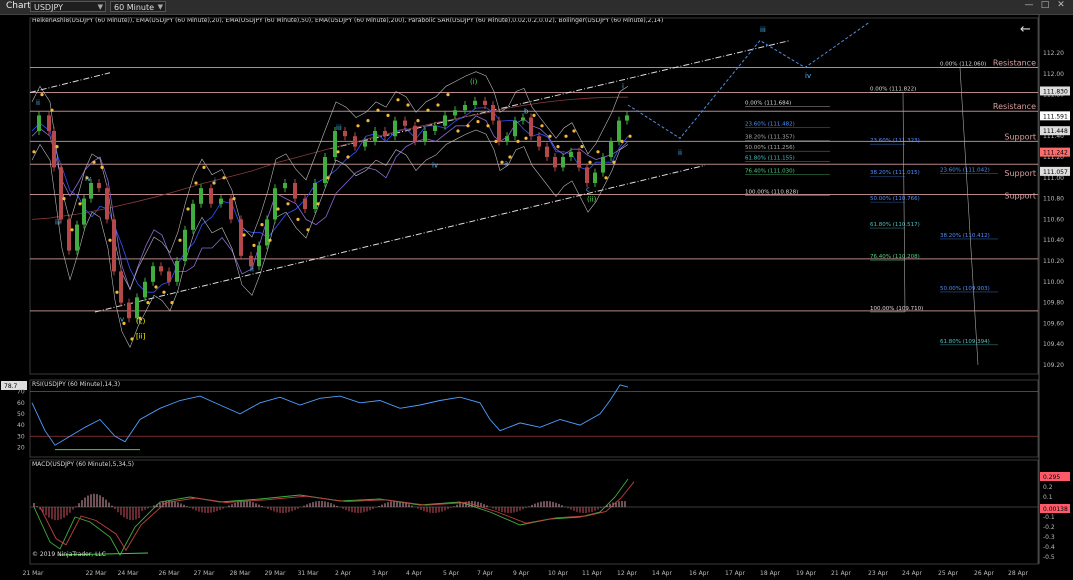 The width and height of the screenshot is (1073, 580). What do you see at coordinates (965, 236) in the screenshot?
I see `fib-level-label: 38.20% (110.412)` at bounding box center [965, 236].